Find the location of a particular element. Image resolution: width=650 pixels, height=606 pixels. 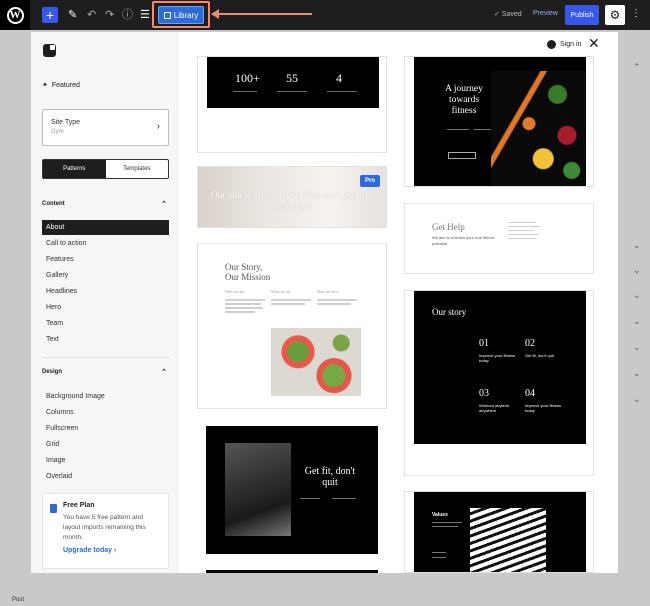

wordpress-logo-icon: W is located at coordinates (15, 15).